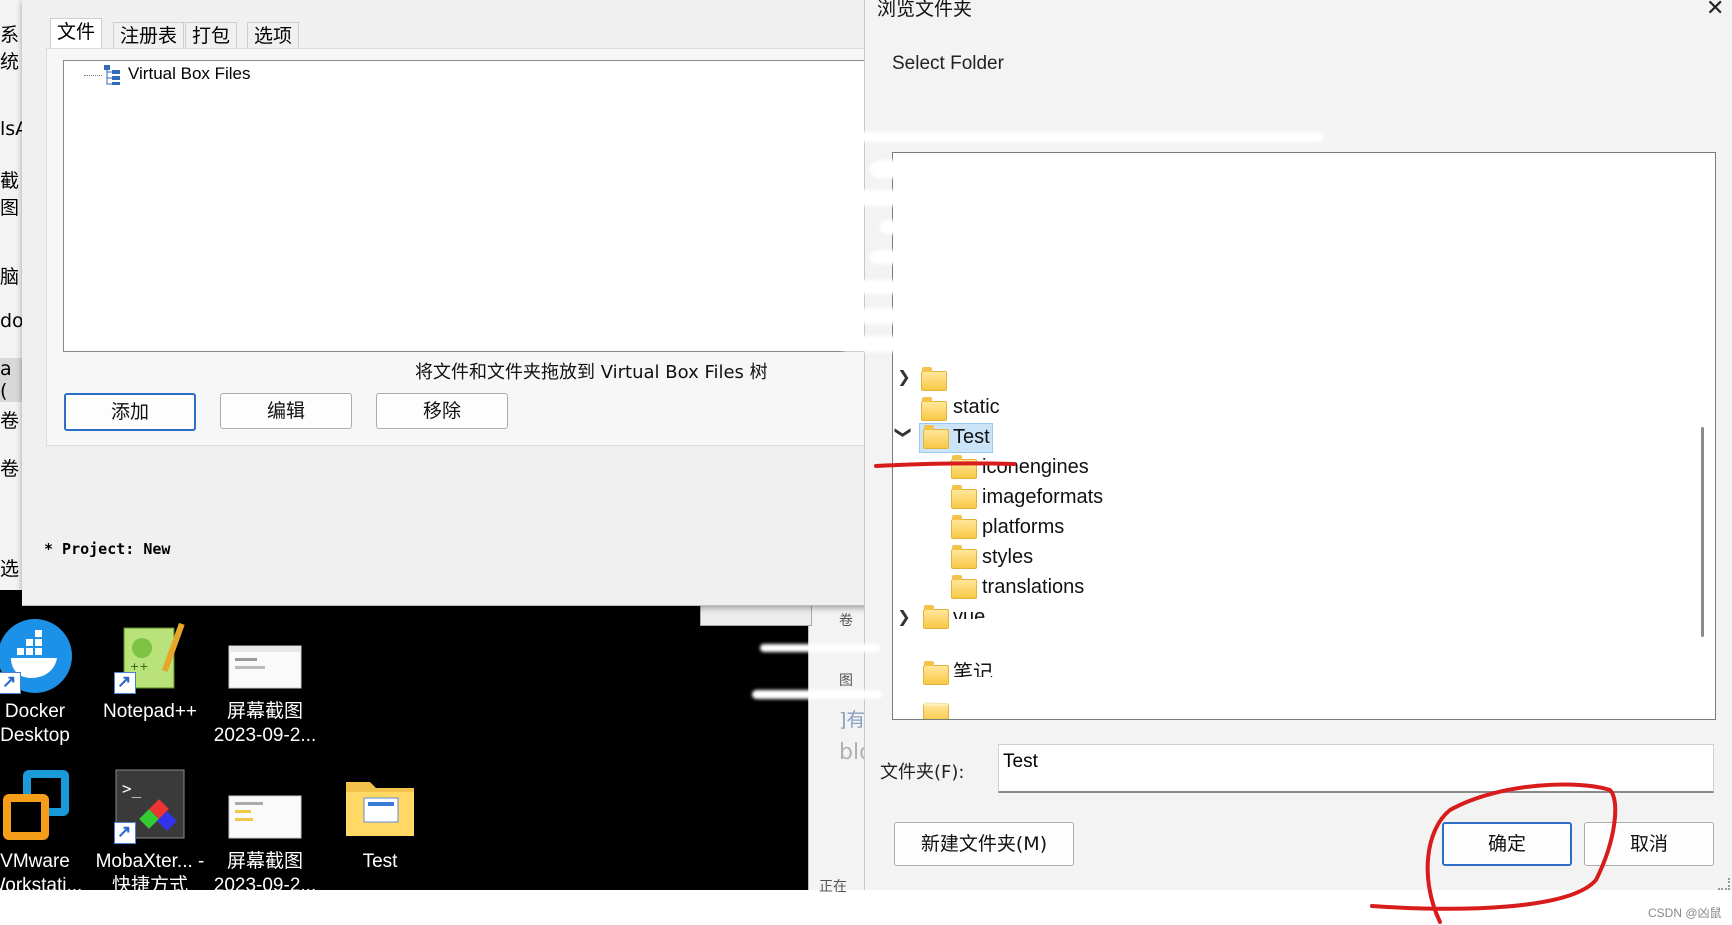 This screenshot has height=925, width=1732. Describe the element at coordinates (1685, 913) in the screenshot. I see `watermark: CSDN @凶鼠` at that location.